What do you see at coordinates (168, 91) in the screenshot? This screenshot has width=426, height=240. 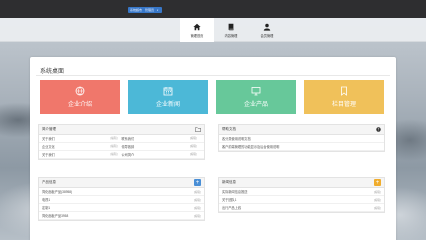 I see `calendar-icon` at bounding box center [168, 91].